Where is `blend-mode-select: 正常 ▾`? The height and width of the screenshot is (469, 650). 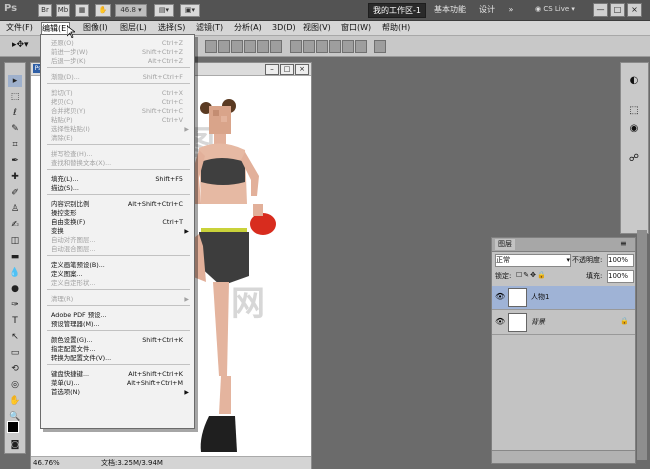 blend-mode-select: 正常 ▾ is located at coordinates (533, 260).